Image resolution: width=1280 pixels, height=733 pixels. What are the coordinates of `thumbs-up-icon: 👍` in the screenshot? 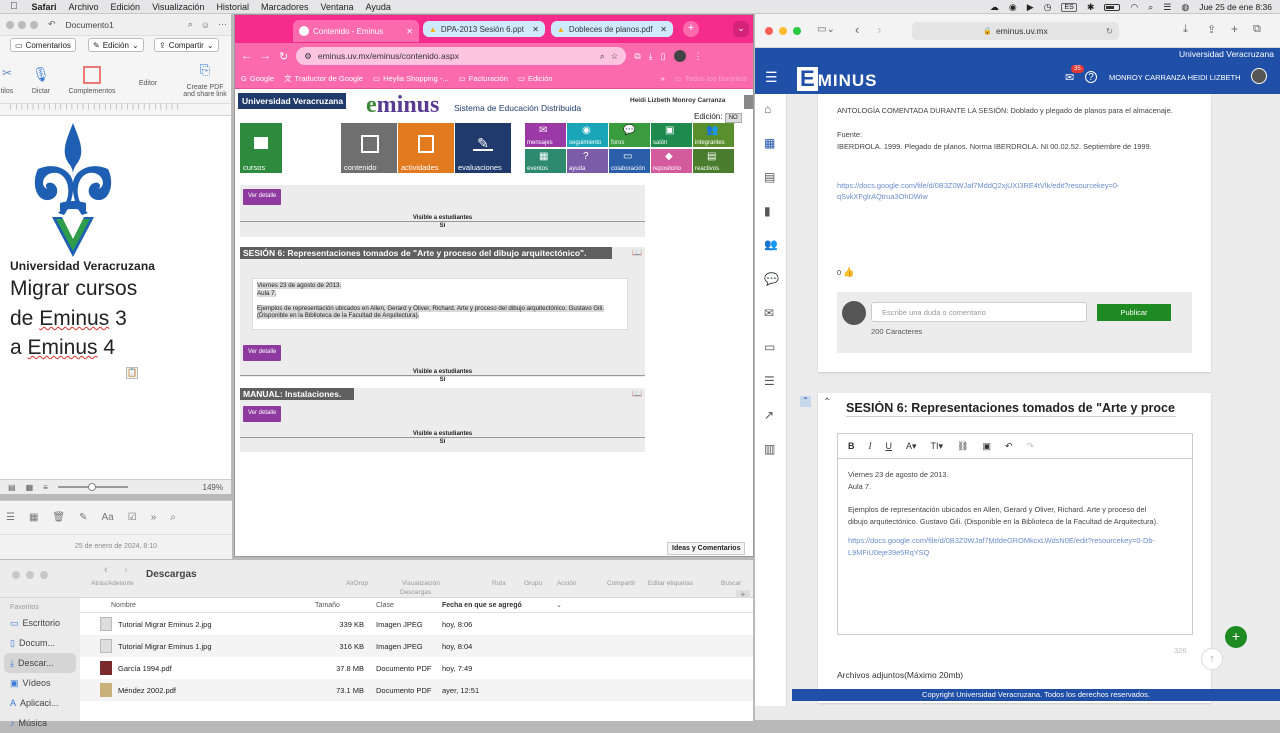 It's located at (848, 272).